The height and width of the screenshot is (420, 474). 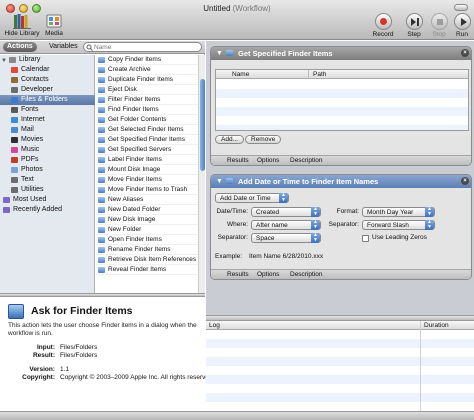 What do you see at coordinates (54, 25) in the screenshot?
I see `media-button: Media` at bounding box center [54, 25].